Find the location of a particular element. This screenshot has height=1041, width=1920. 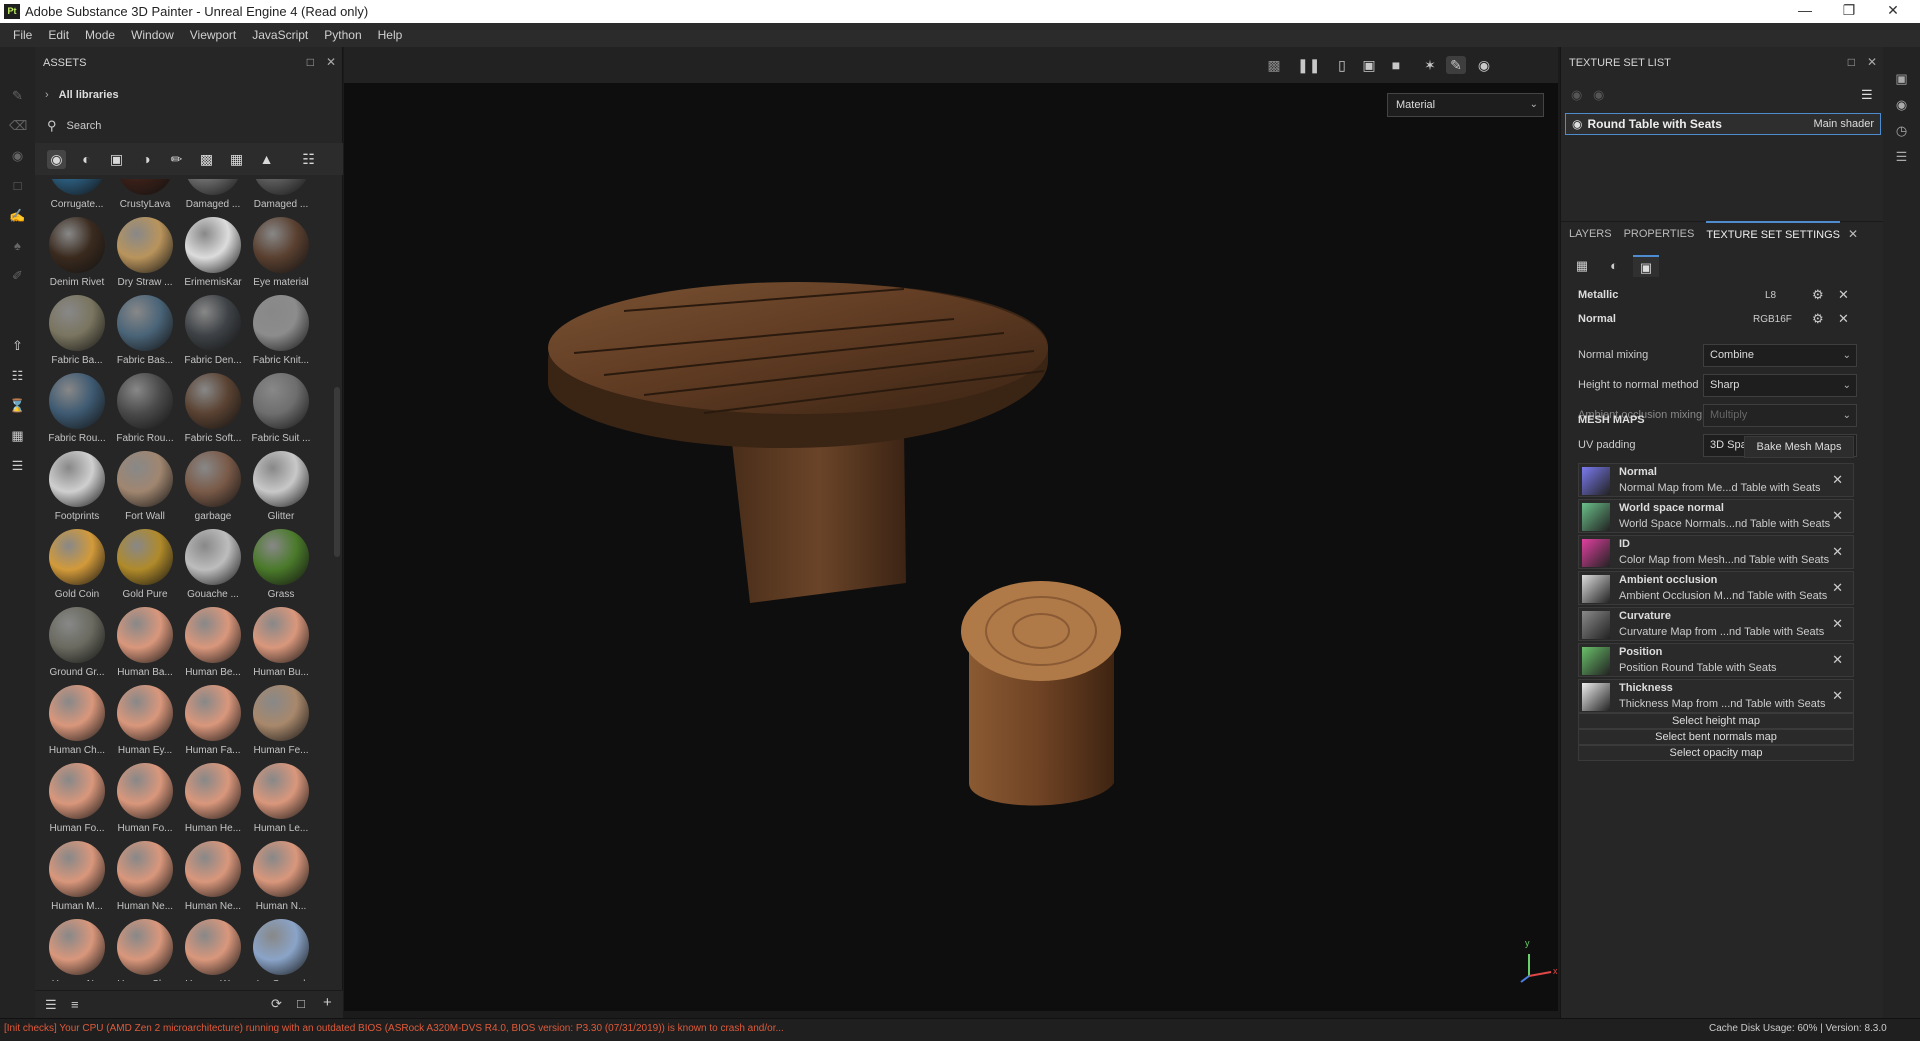

screenshot-icon: ◉ is located at coordinates (1484, 65).